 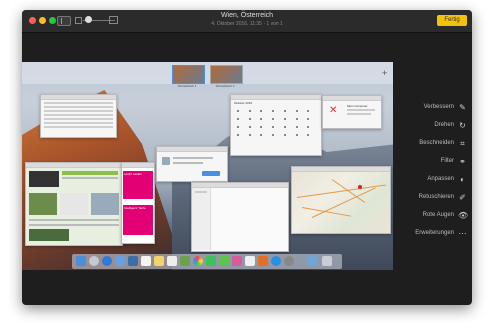 I want to click on reminders-icon, so click(x=172, y=261).